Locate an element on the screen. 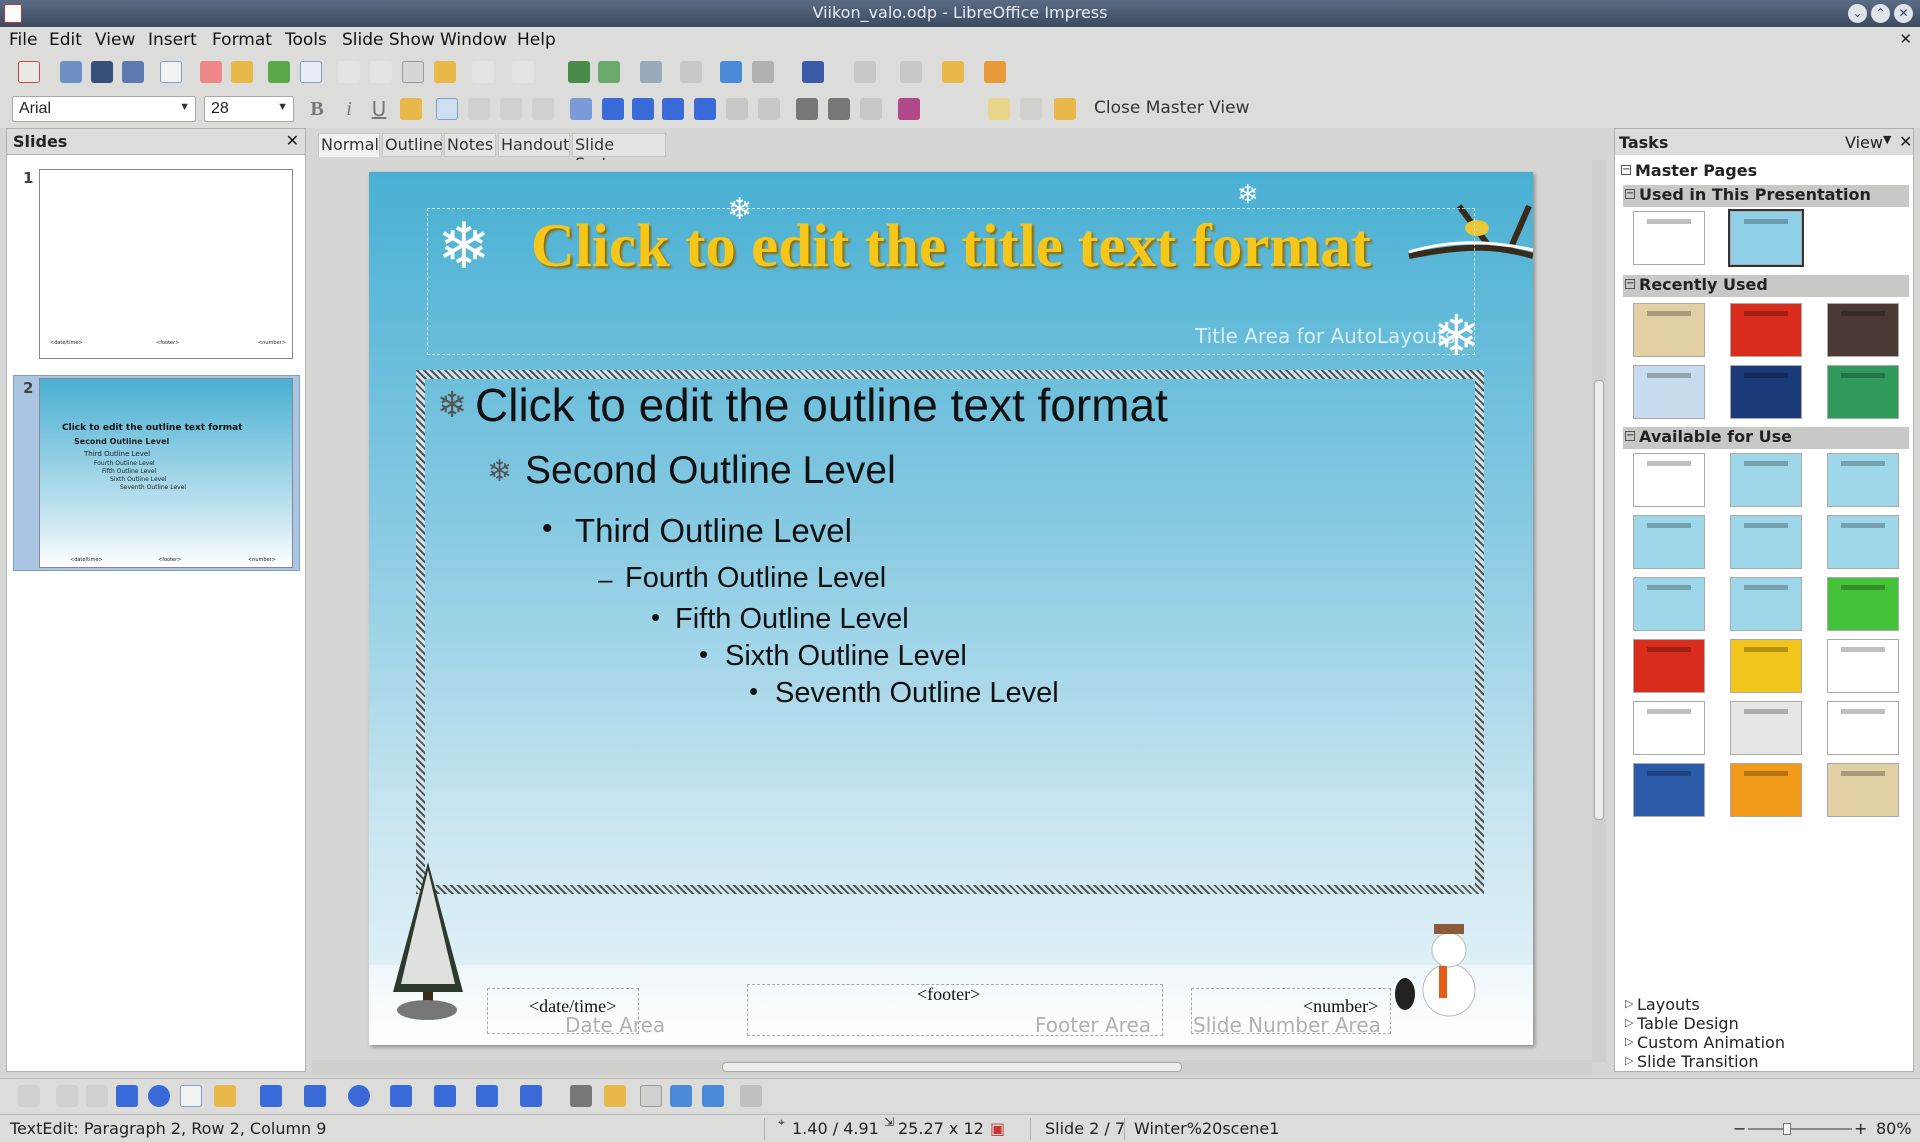 The width and height of the screenshot is (1920, 1142). insert-table-icon is located at coordinates (609, 72).